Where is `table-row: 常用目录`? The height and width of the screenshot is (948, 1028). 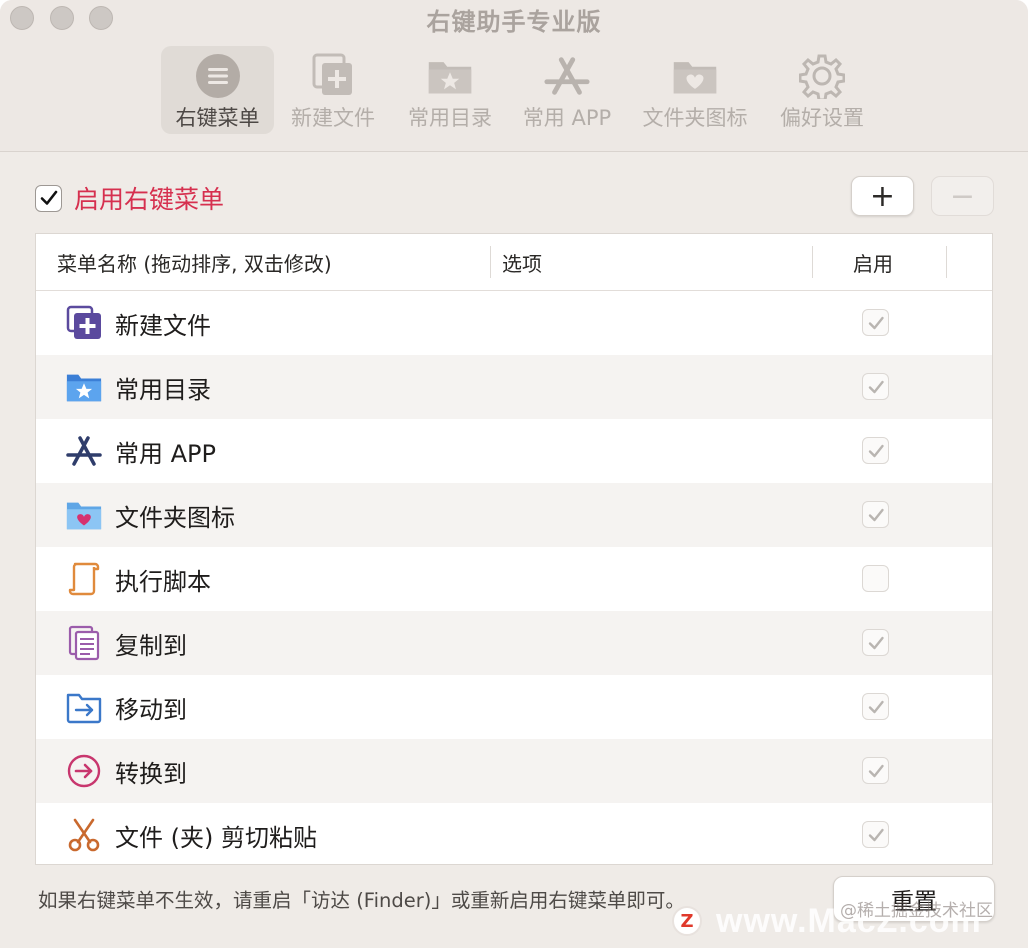
table-row: 常用目录 is located at coordinates (514, 387).